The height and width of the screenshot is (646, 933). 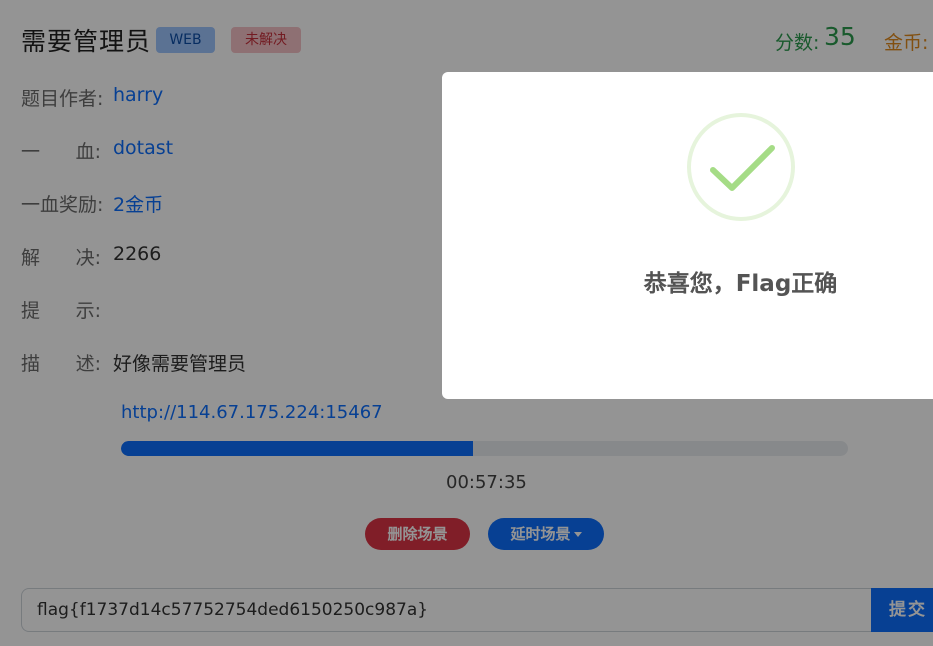 What do you see at coordinates (740, 284) in the screenshot?
I see `success-message: 恭喜您，Flag正确` at bounding box center [740, 284].